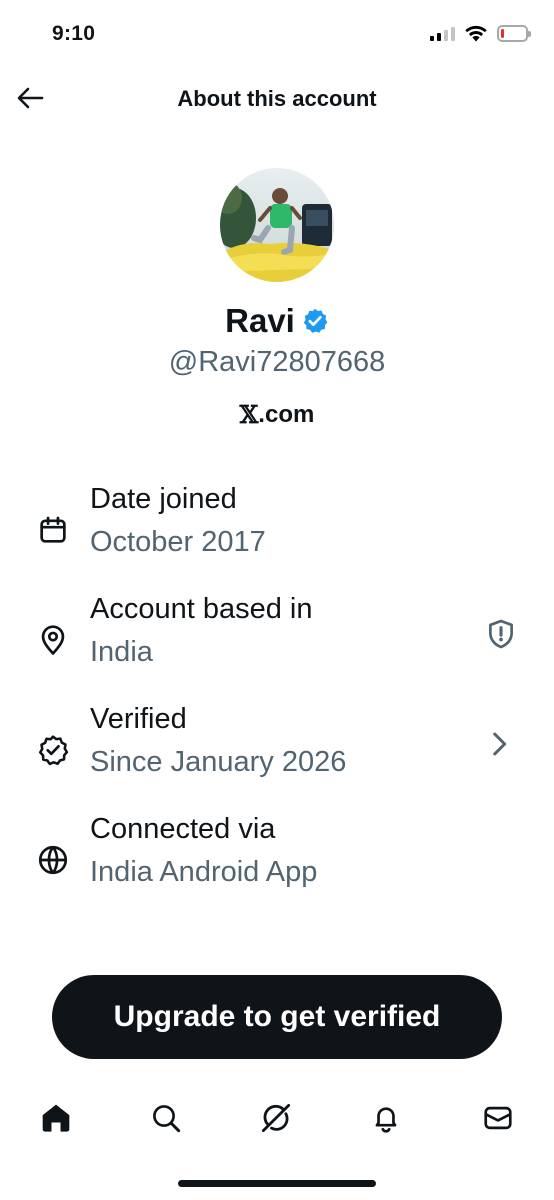 The height and width of the screenshot is (1200, 554). Describe the element at coordinates (277, 1183) in the screenshot. I see `home-indicator` at that location.